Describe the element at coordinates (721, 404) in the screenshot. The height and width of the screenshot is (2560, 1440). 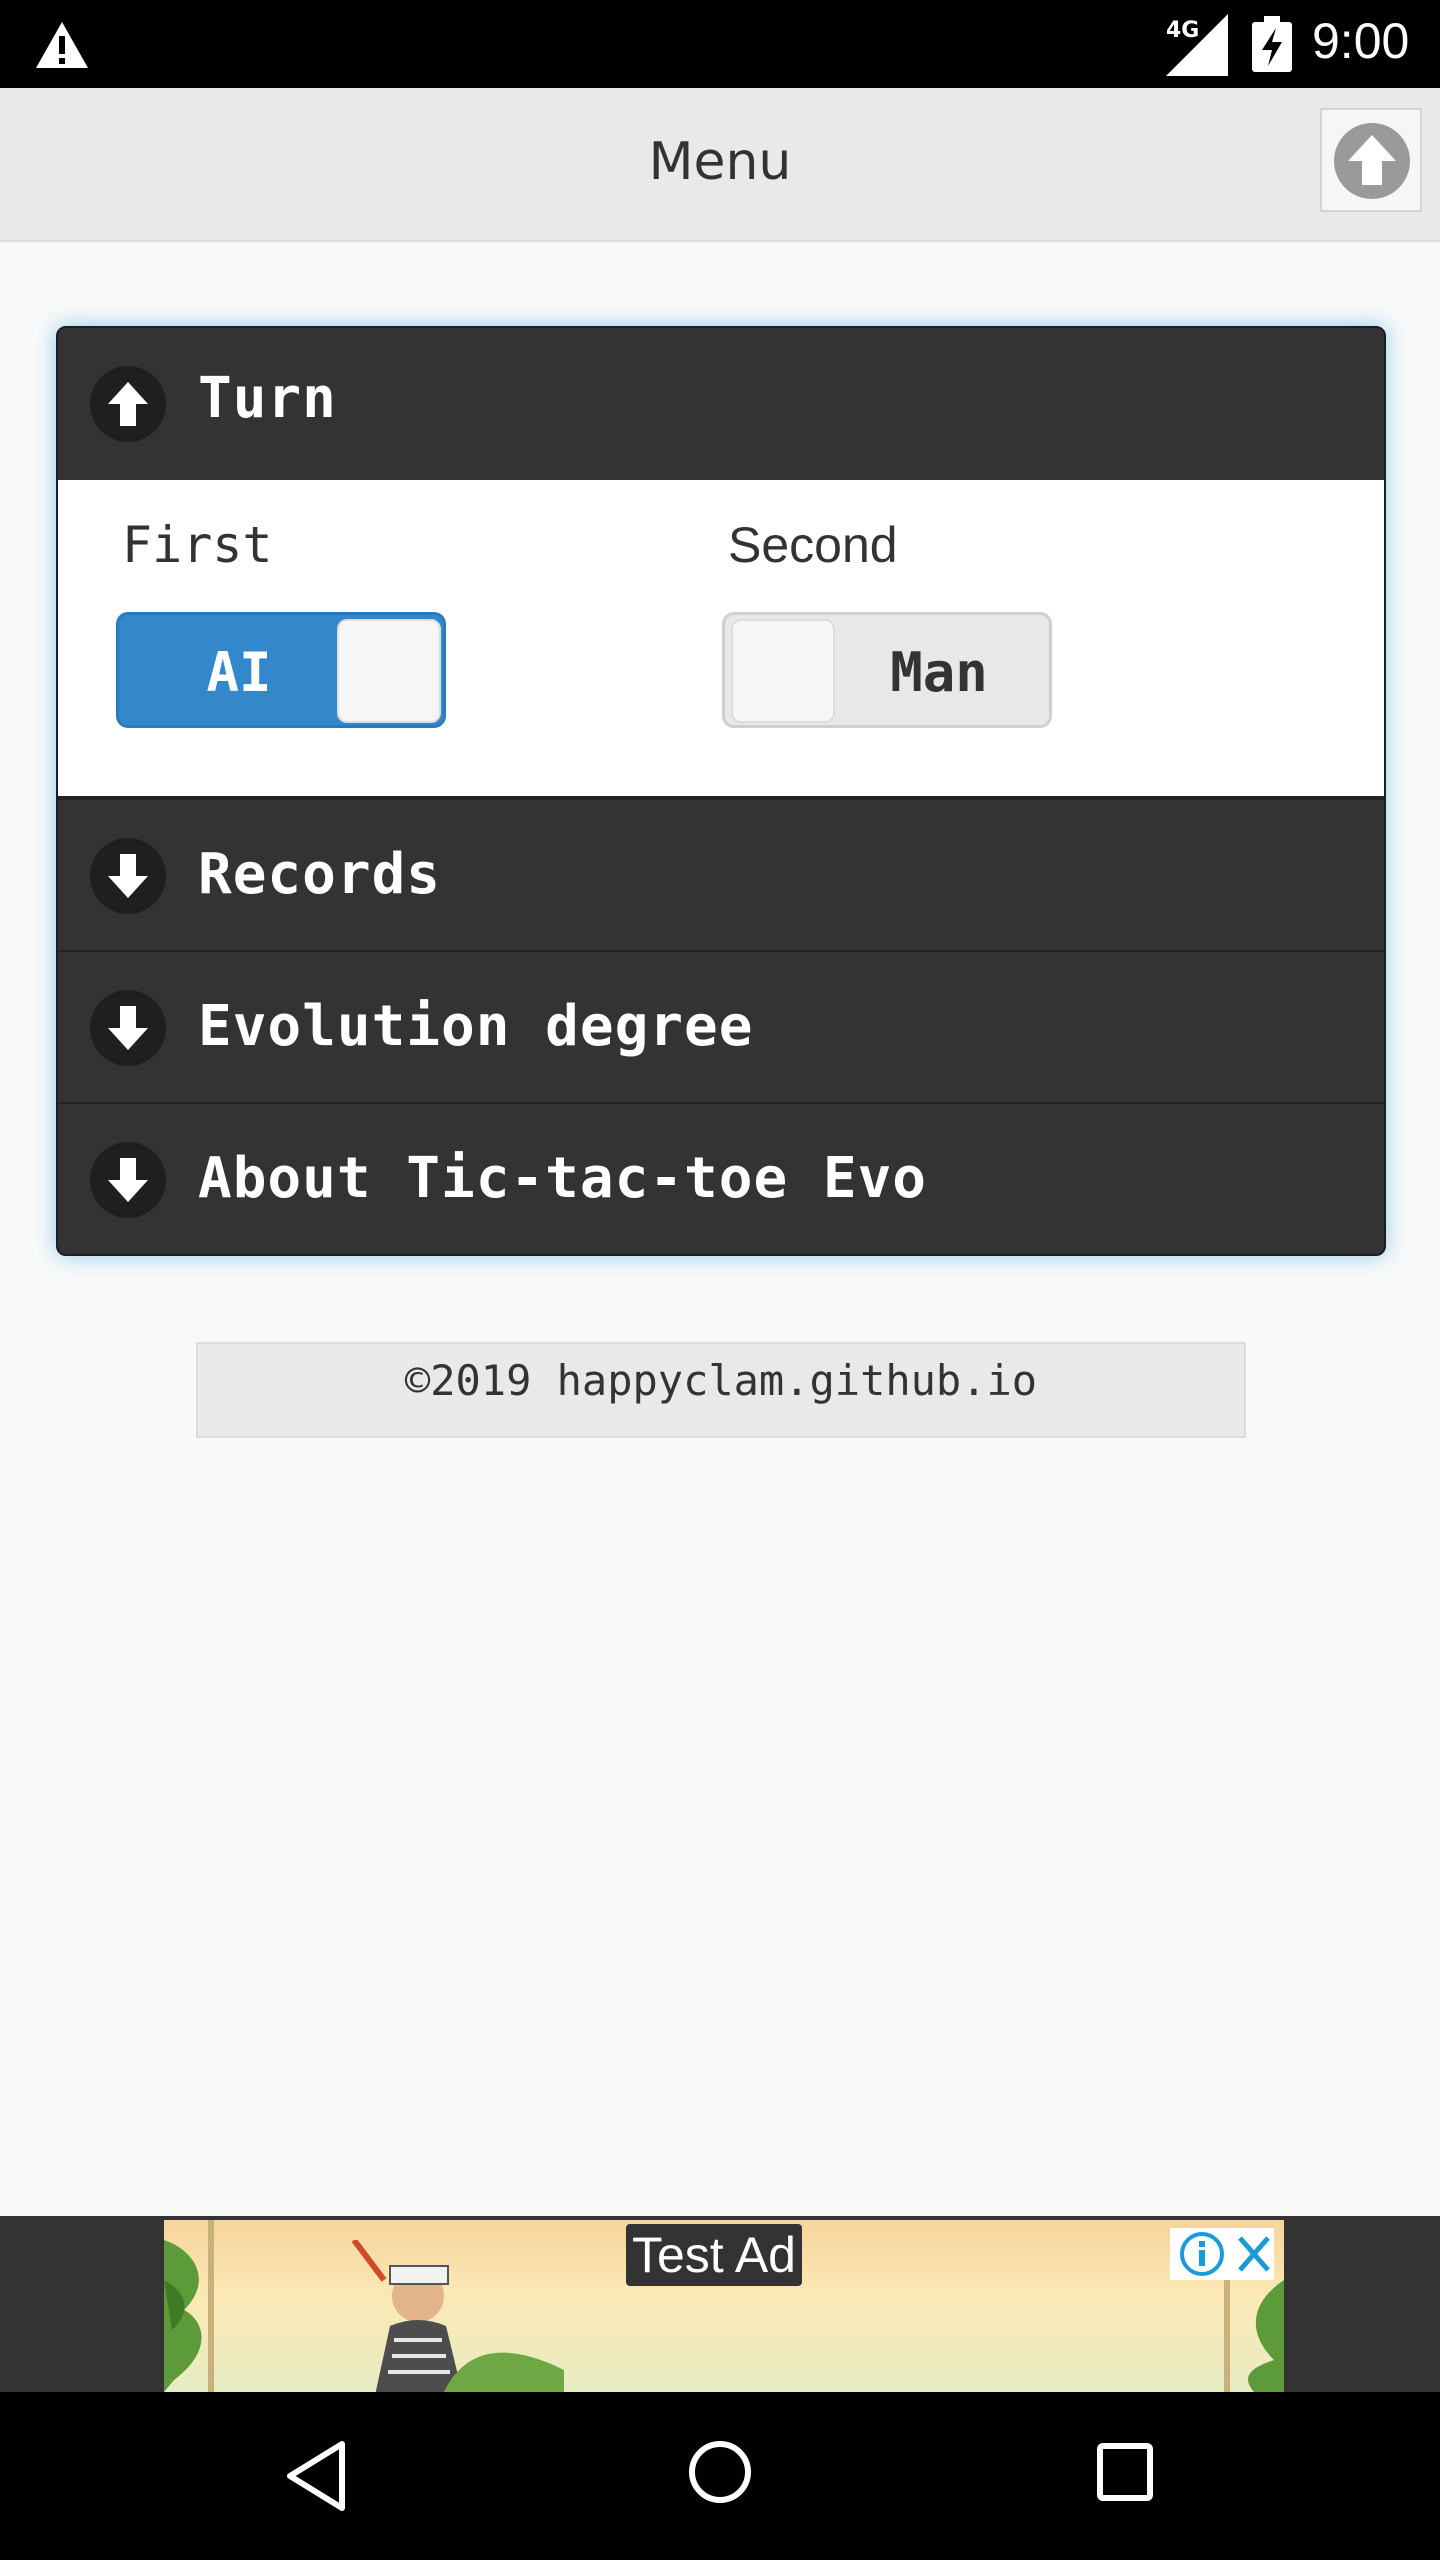
I see `turn-collapsible-header: Turn` at that location.